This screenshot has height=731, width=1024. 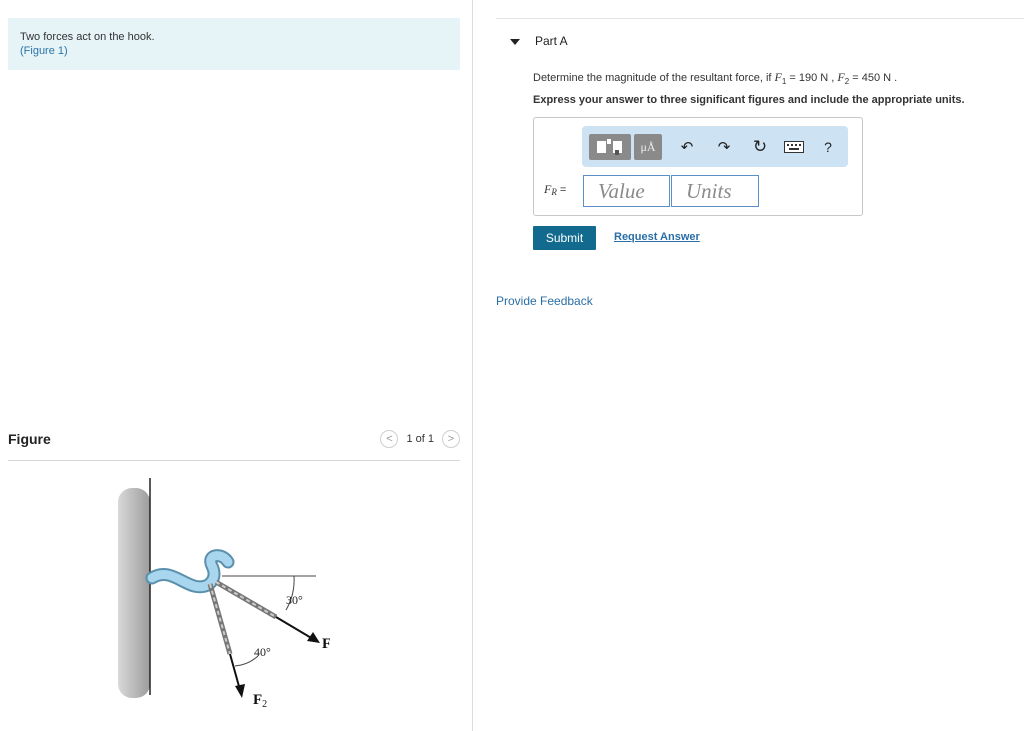 I want to click on next-figure-button: >, so click(x=451, y=439).